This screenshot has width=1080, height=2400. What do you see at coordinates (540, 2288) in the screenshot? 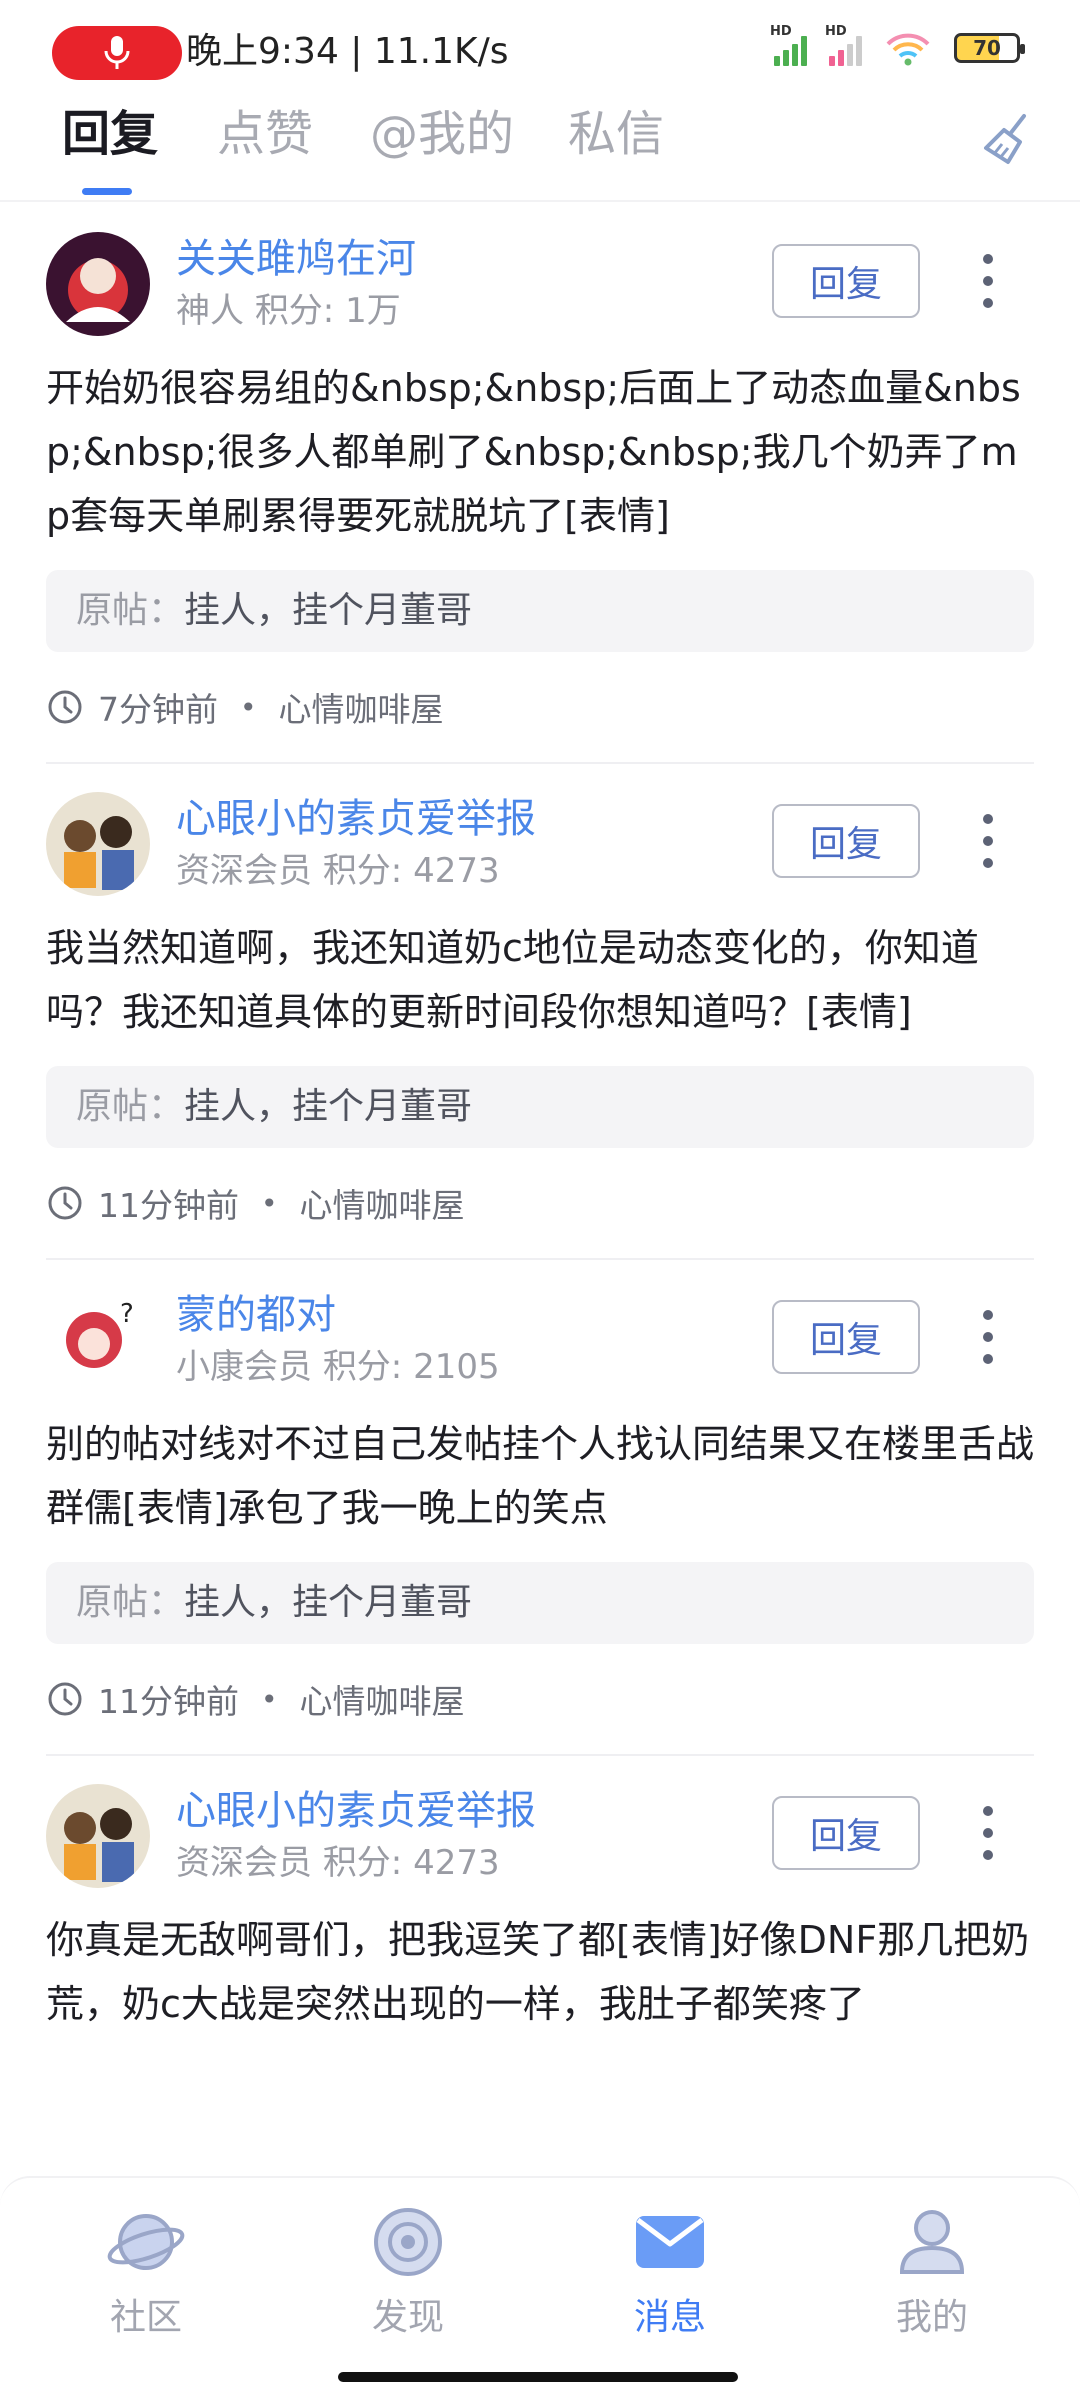
I see `bottom-navigation: 社区 发现 消息 我的` at bounding box center [540, 2288].